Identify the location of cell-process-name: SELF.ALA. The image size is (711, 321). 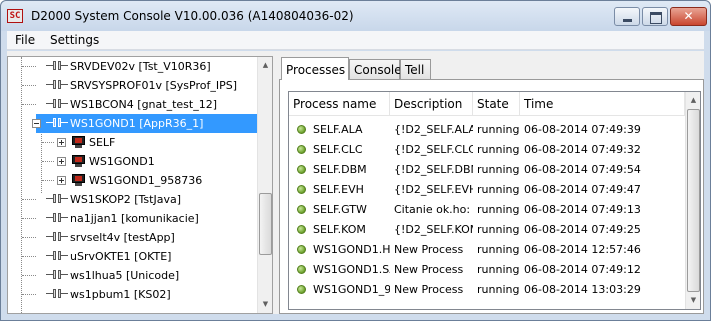
(338, 129).